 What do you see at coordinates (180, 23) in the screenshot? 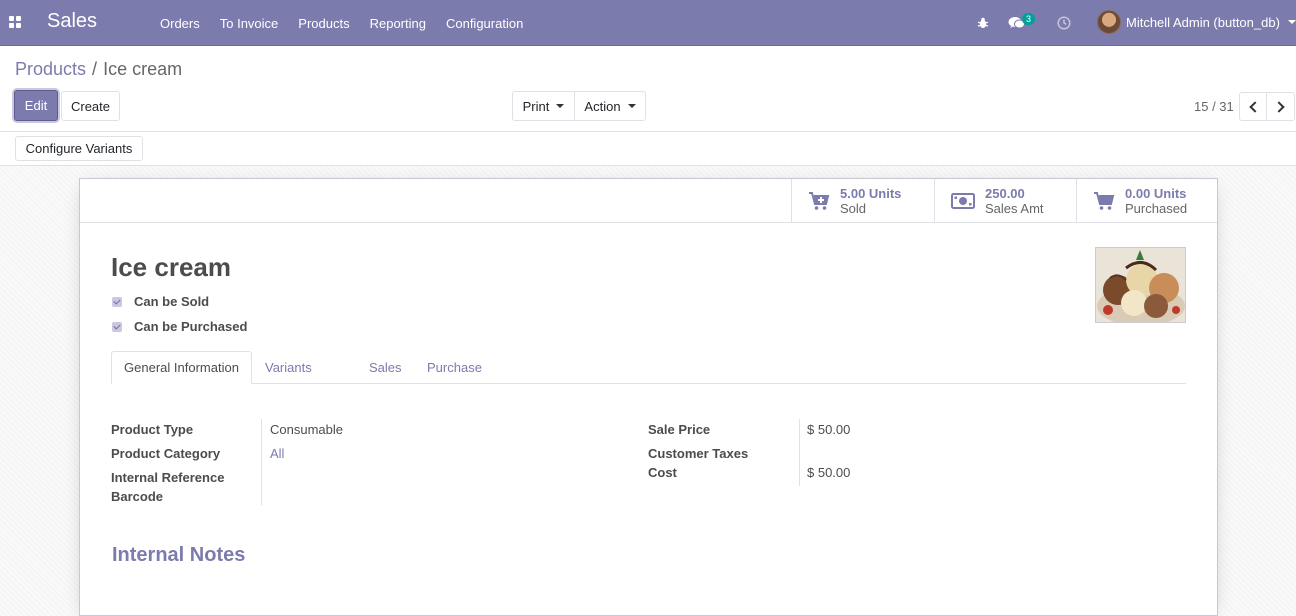
I see `menu-item-orders: Orders` at bounding box center [180, 23].